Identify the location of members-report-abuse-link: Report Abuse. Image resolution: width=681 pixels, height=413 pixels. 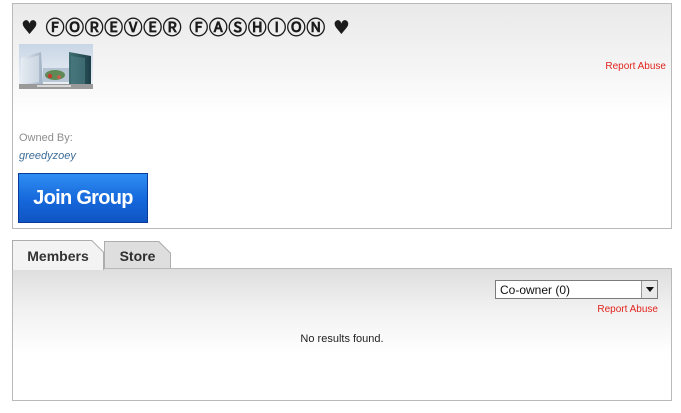
(627, 309).